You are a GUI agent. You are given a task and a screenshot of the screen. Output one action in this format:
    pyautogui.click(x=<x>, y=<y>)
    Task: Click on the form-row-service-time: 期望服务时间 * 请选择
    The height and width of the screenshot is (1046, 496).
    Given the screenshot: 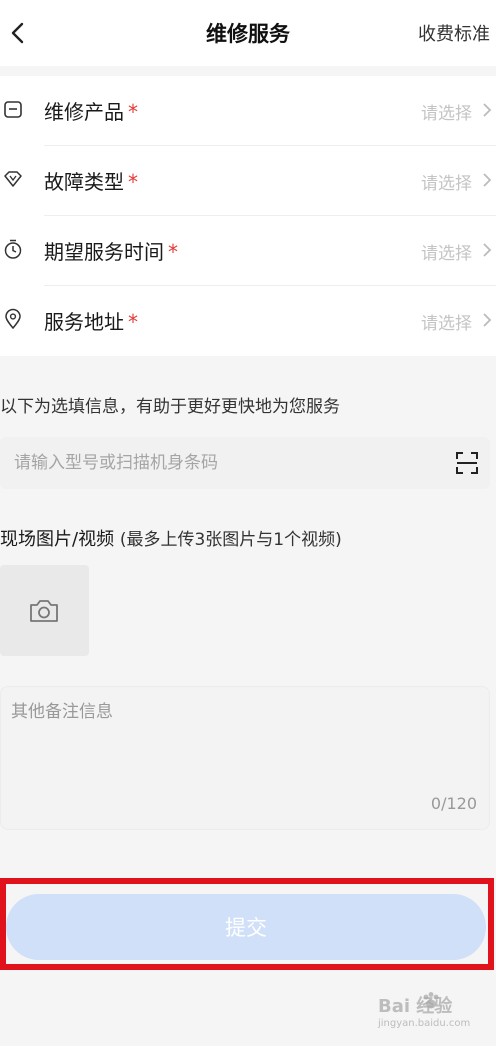 What is the action you would take?
    pyautogui.click(x=248, y=251)
    